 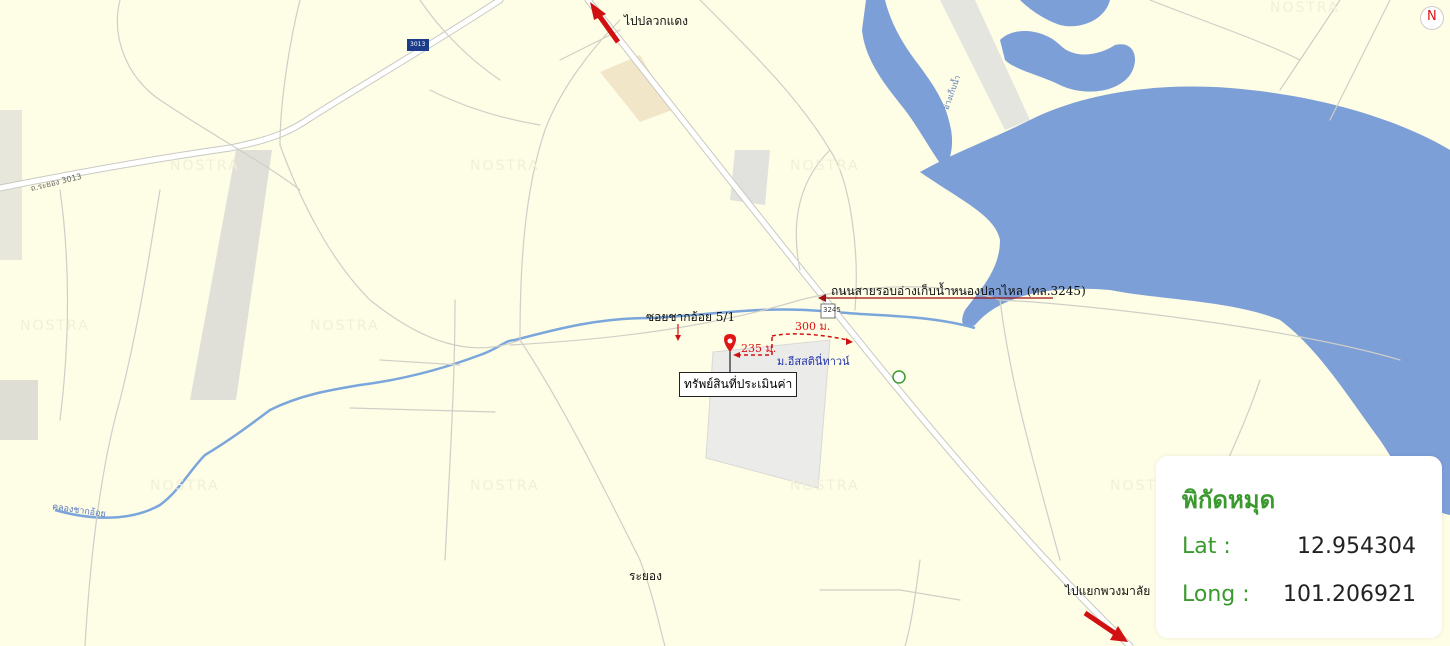 I want to click on latitude-label: Lat :, so click(x=1206, y=546).